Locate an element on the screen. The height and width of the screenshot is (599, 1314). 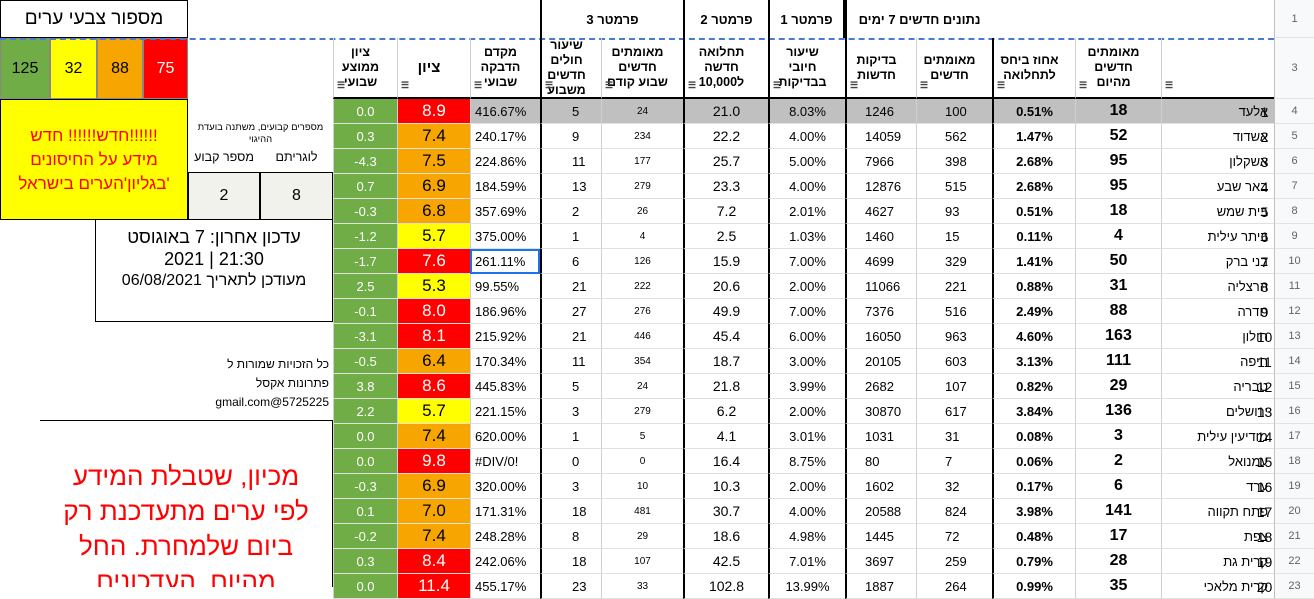
cell-recovery: 9 is located at coordinates (570, 136).